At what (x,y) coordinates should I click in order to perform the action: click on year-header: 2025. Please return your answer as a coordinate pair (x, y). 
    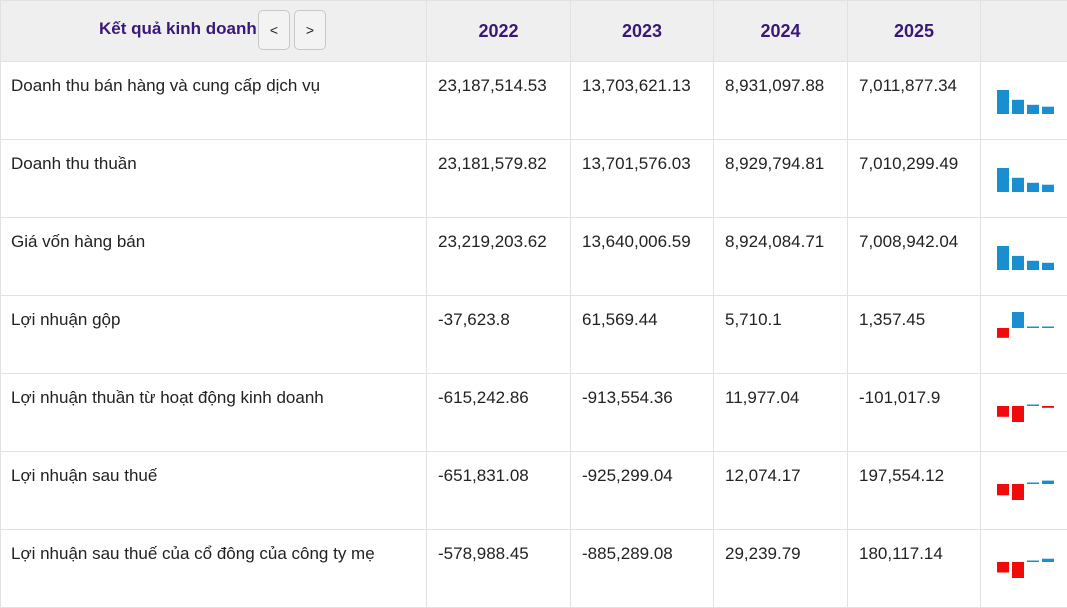
    Looking at the image, I should click on (914, 31).